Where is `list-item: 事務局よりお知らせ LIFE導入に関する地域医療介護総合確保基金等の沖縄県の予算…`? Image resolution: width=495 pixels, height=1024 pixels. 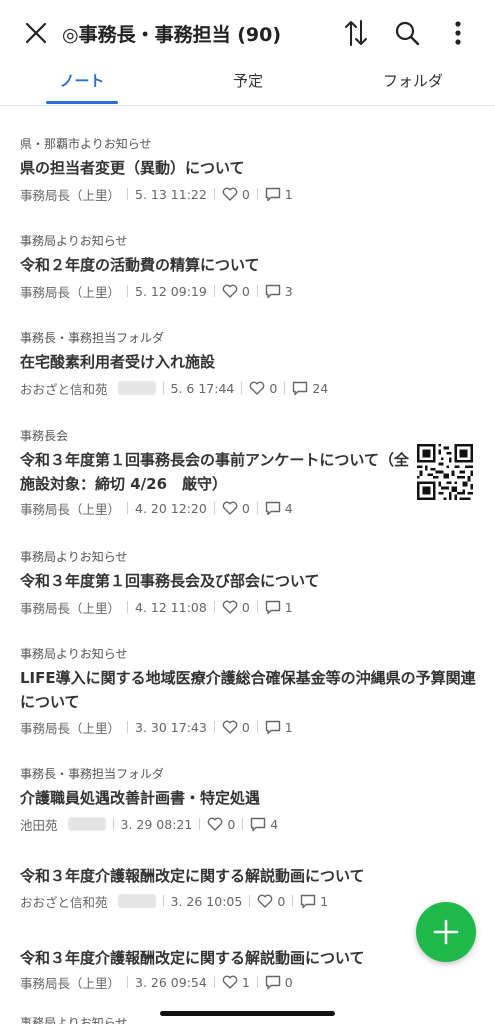 list-item: 事務局よりお知らせ LIFE導入に関する地域医療介護総合確保基金等の沖縄県の予算… is located at coordinates (247, 678).